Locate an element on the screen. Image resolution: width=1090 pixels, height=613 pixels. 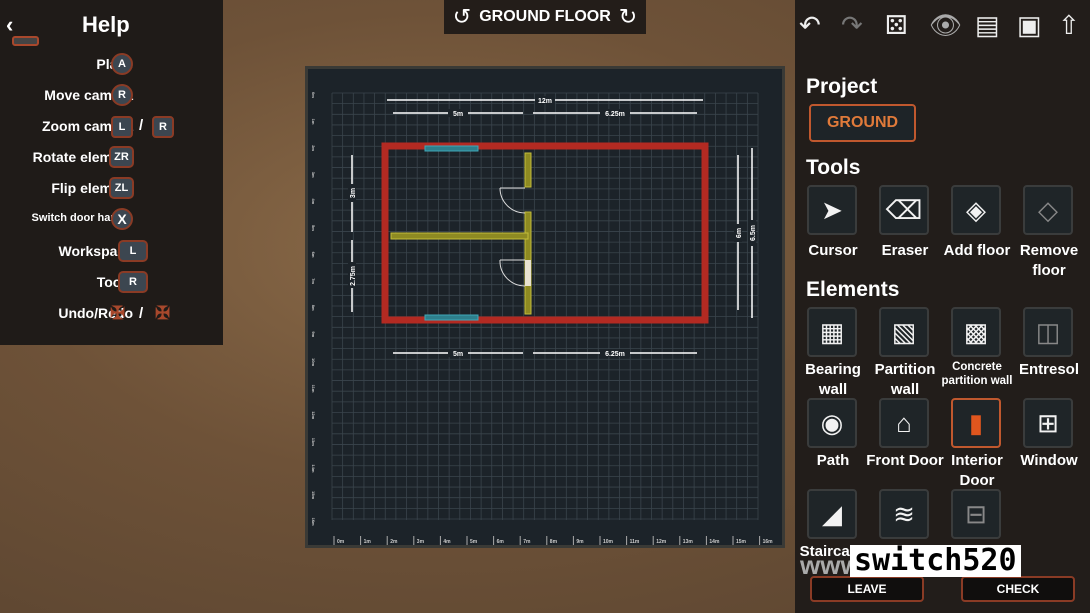
tool-label: Remove floor is located at coordinates (1049, 260).